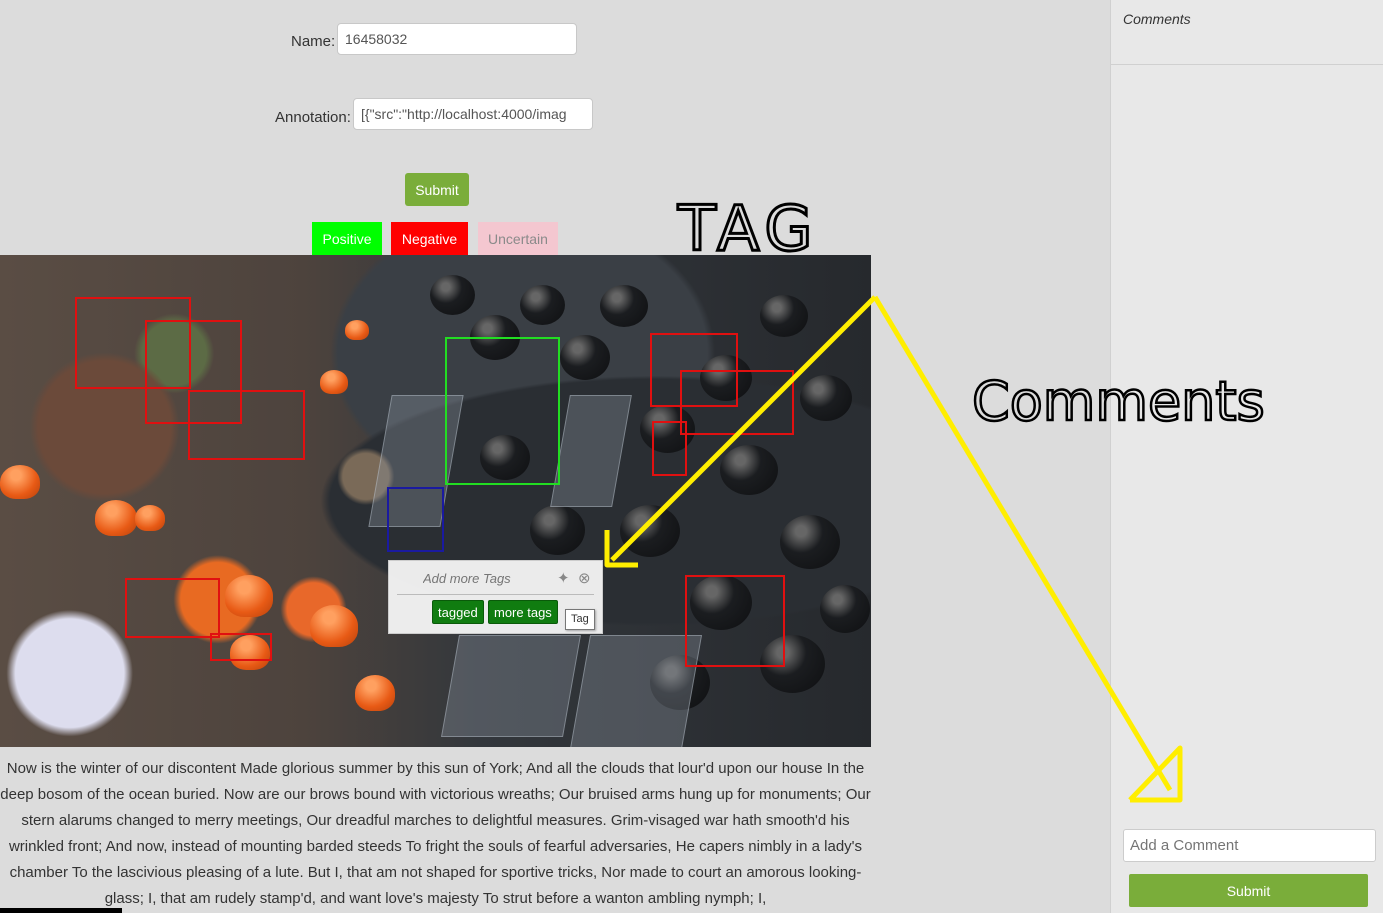 This screenshot has height=913, width=1383. Describe the element at coordinates (347, 238) in the screenshot. I see `positive-button: Positive` at that location.